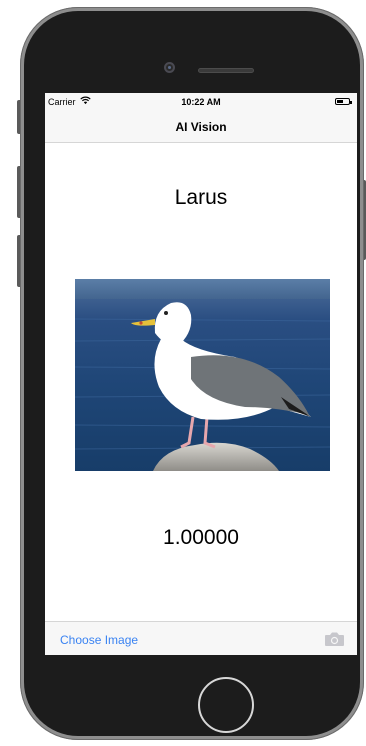 The image size is (366, 746). Describe the element at coordinates (226, 70) in the screenshot. I see `earpiece-speaker` at that location.